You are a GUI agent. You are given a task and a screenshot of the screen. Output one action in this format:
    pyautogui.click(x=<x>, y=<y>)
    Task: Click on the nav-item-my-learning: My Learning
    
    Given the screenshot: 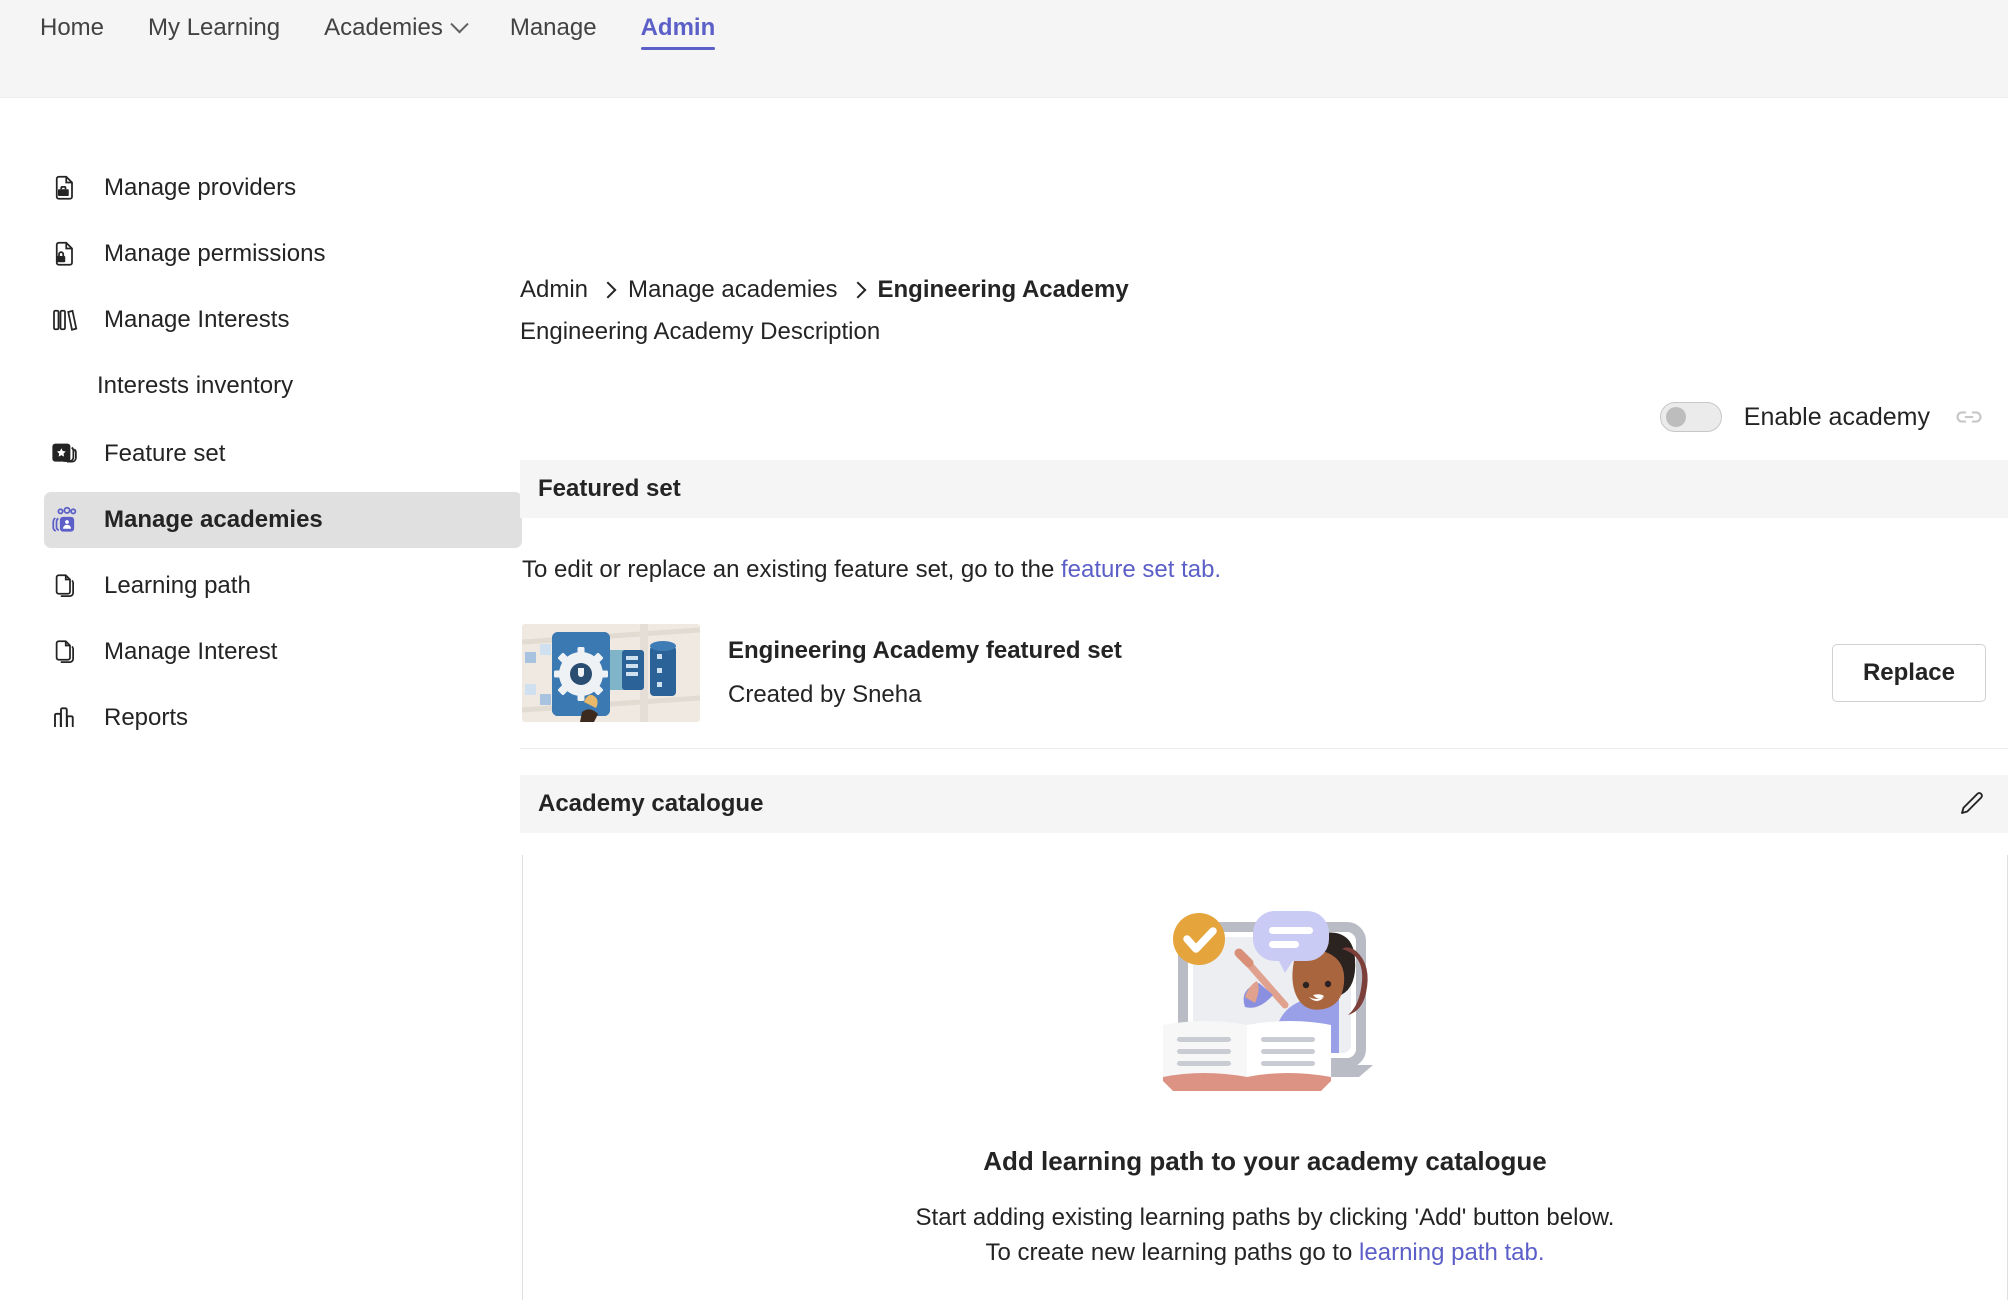 What is the action you would take?
    pyautogui.click(x=214, y=34)
    